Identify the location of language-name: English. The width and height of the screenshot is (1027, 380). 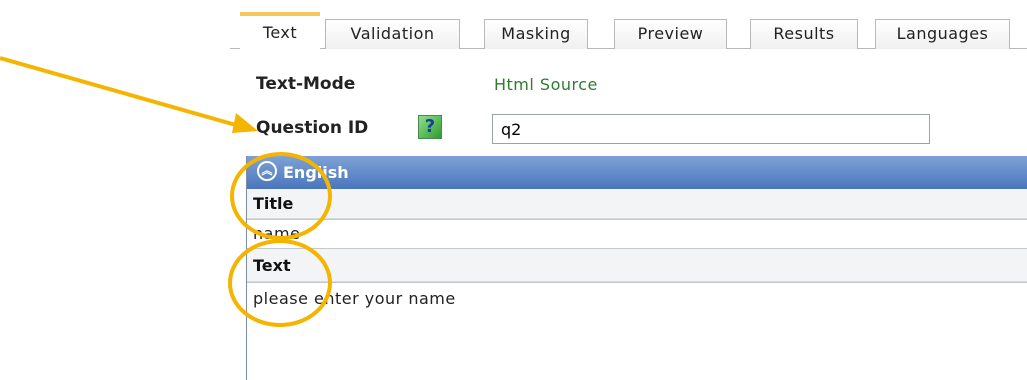
(316, 172).